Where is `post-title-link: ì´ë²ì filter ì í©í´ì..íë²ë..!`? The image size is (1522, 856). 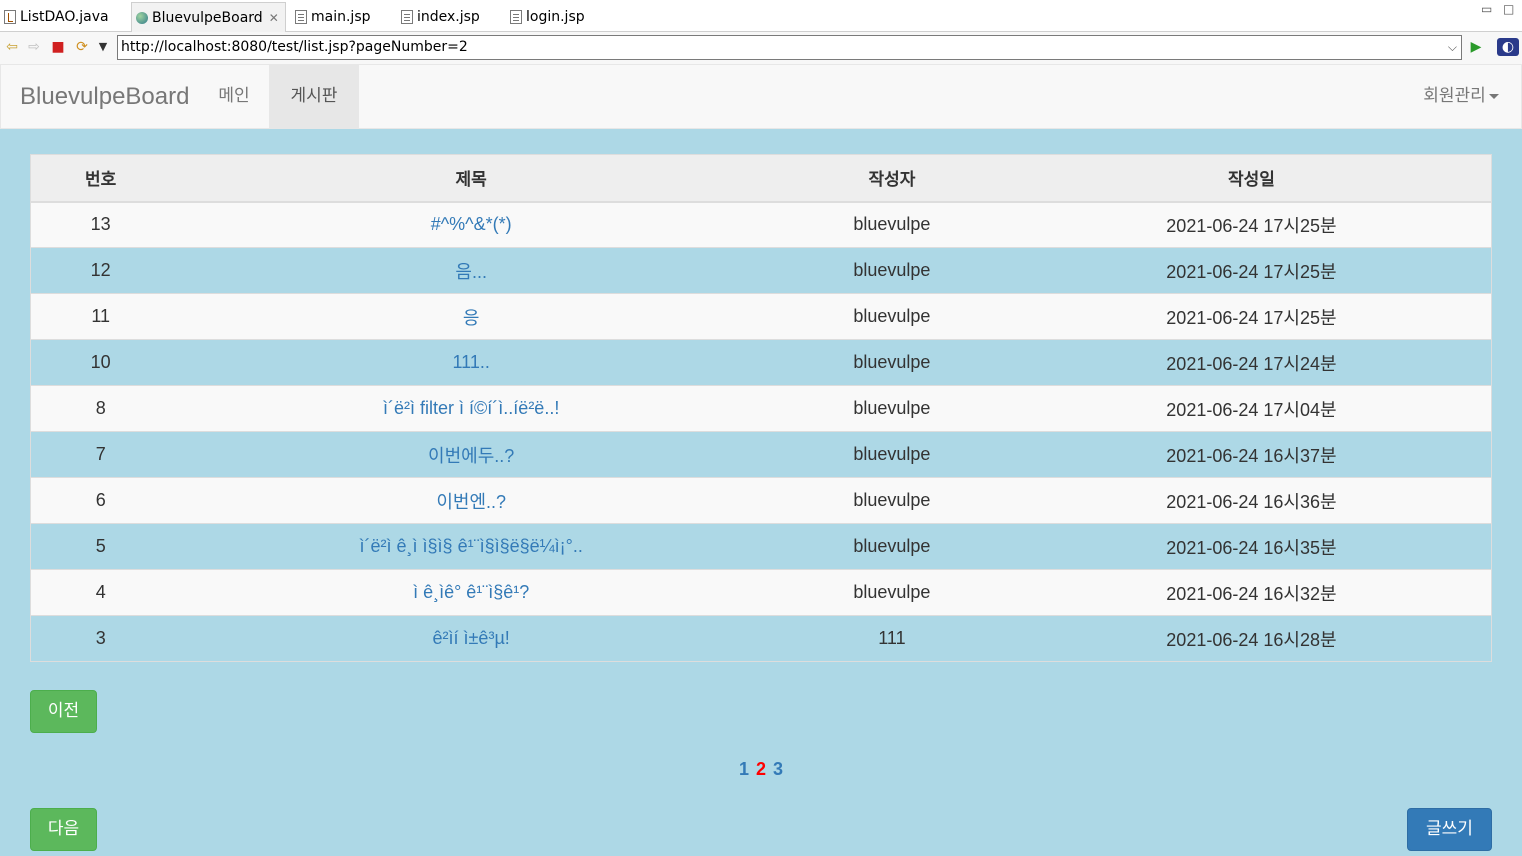
post-title-link: ì´ë²ì filter ì í©í´ì..íë²ë..! is located at coordinates (471, 408).